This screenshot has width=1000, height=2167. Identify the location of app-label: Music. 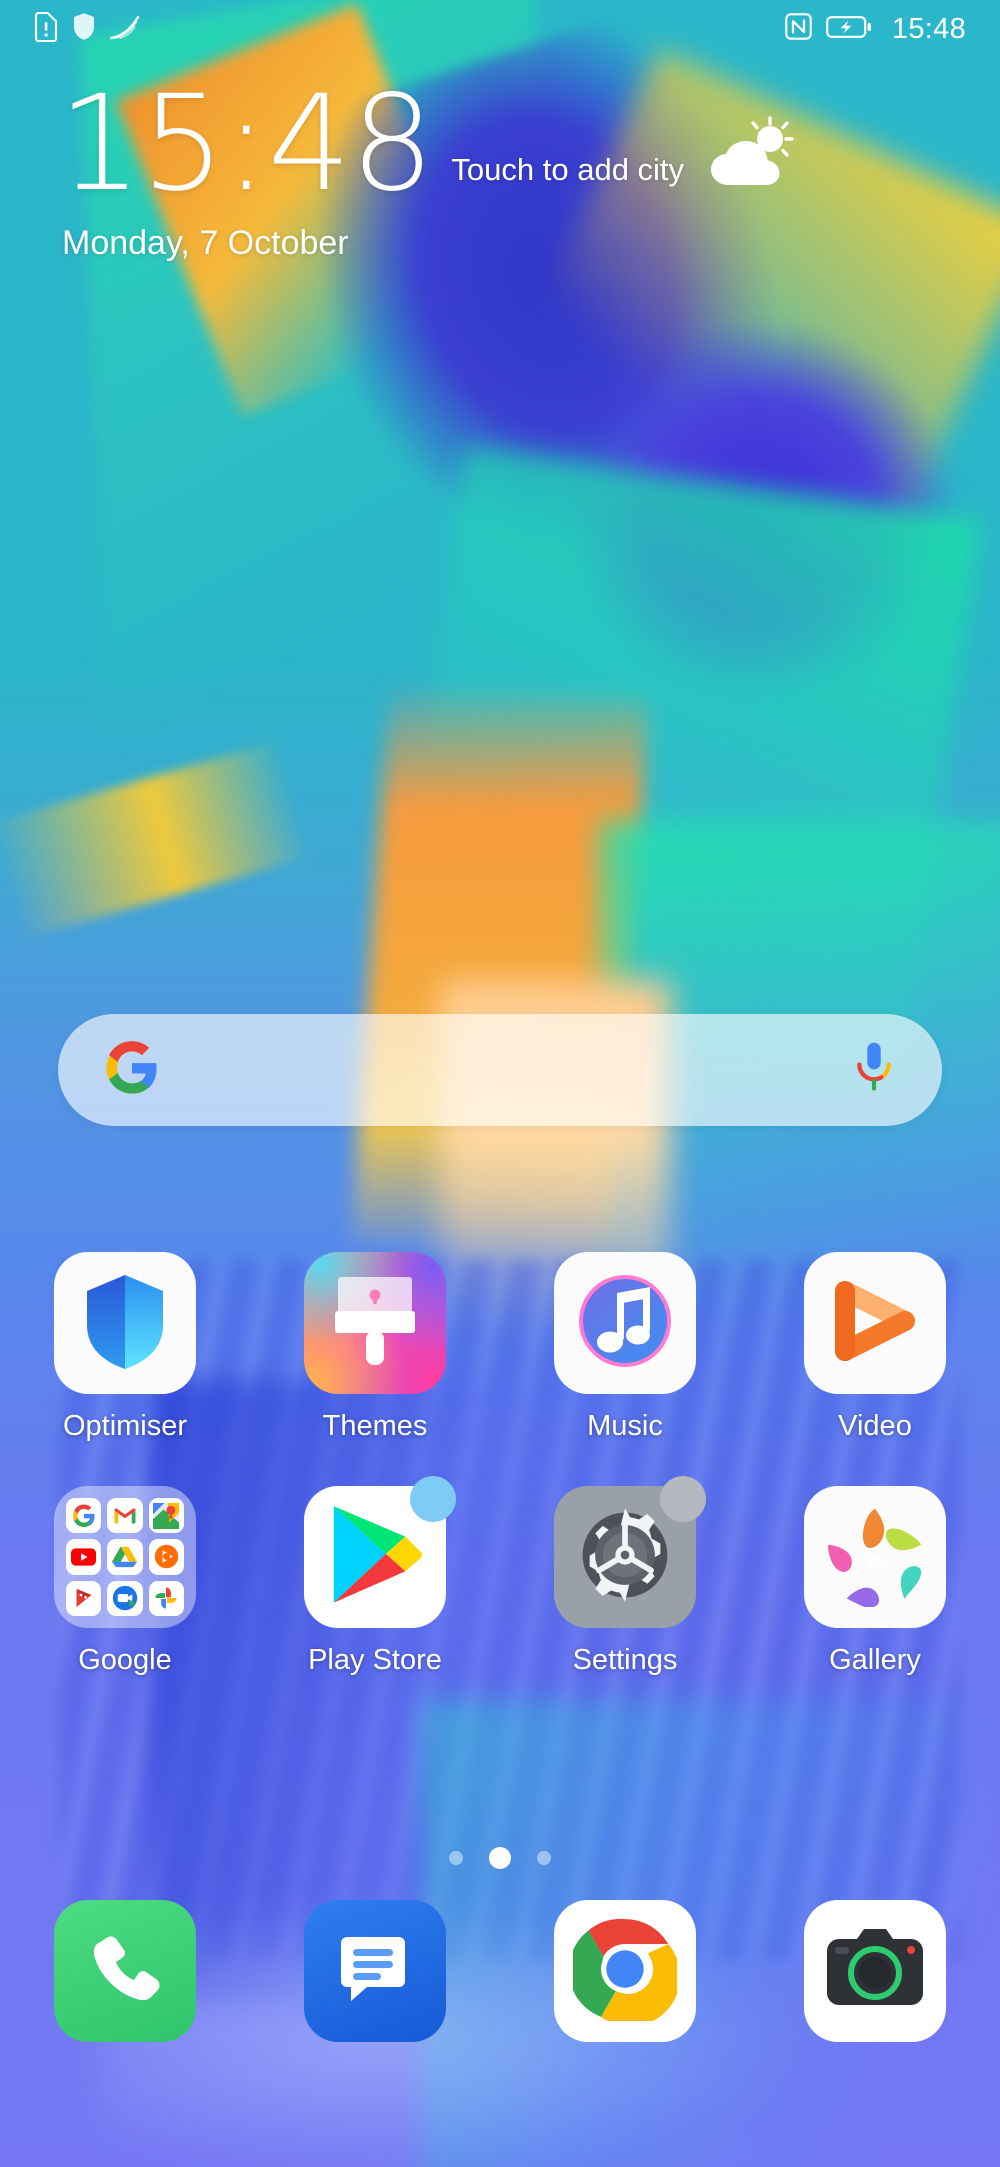
(625, 1426).